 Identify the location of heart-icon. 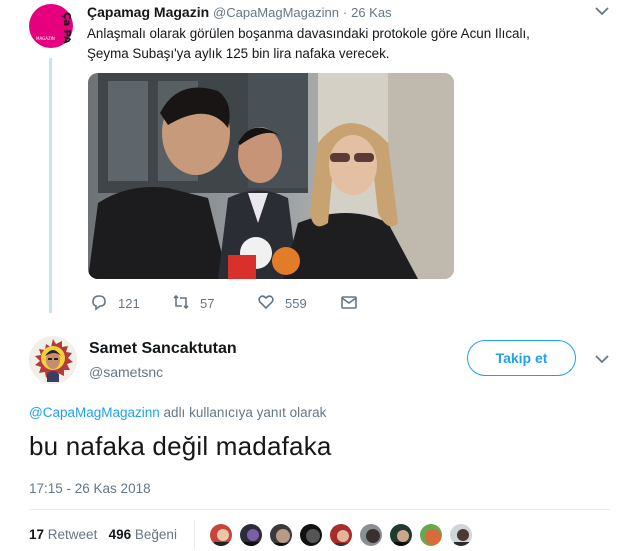
(266, 303).